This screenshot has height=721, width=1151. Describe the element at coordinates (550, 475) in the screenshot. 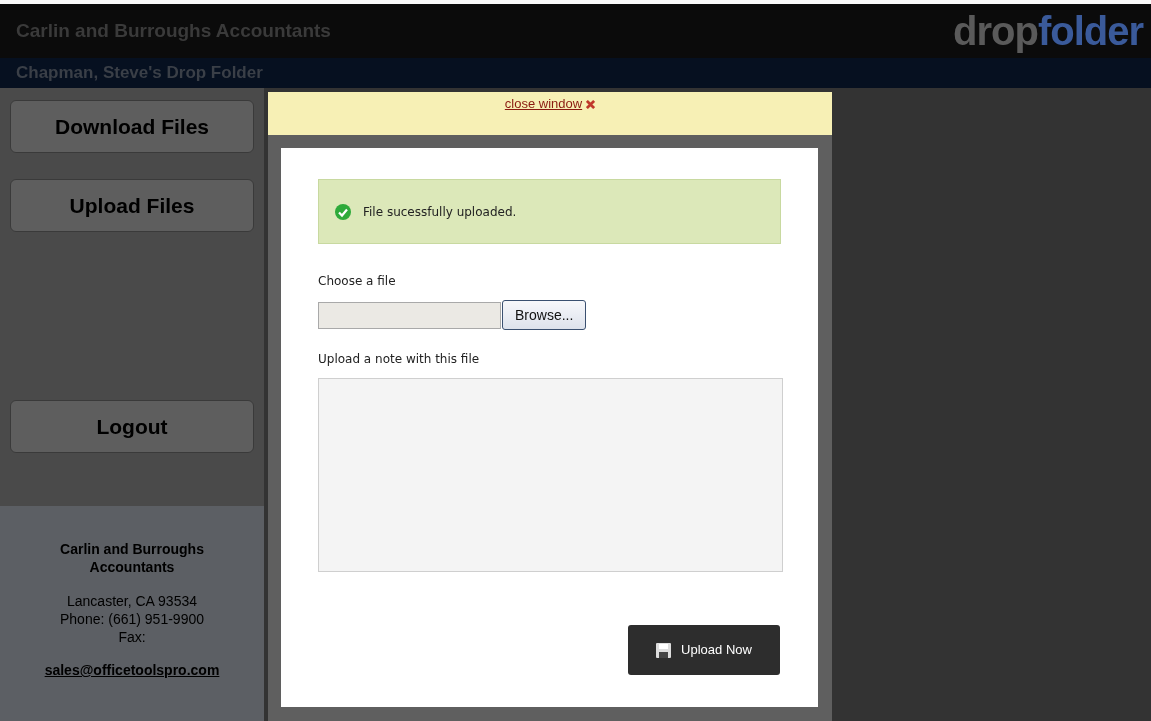

I see `note-field` at that location.